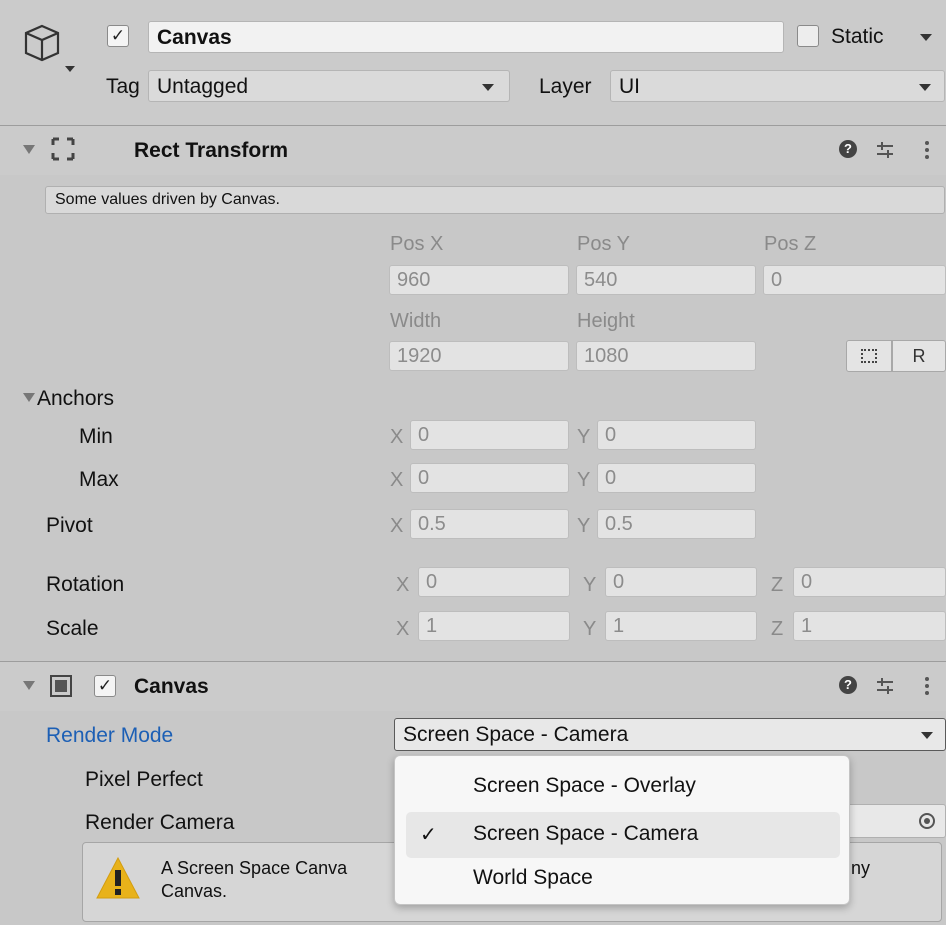  What do you see at coordinates (61, 686) in the screenshot?
I see `canvas-component-icon` at bounding box center [61, 686].